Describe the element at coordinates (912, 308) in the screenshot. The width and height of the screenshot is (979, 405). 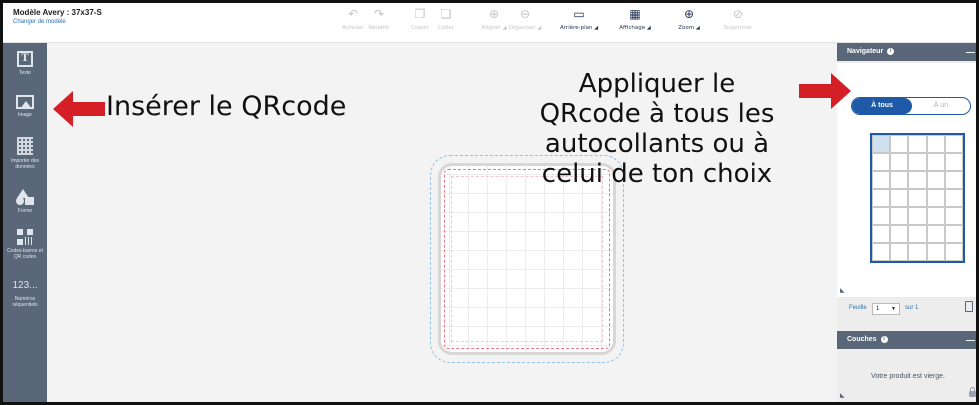
I see `sheet-total: sur 1` at that location.